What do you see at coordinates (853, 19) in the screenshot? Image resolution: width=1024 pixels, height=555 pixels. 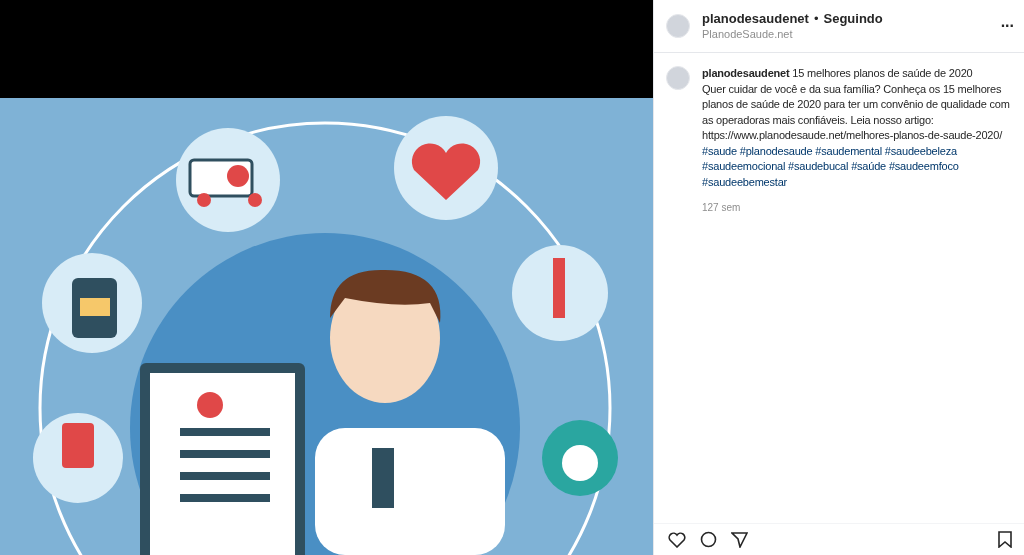 I see `follow-status: Seguindo` at bounding box center [853, 19].